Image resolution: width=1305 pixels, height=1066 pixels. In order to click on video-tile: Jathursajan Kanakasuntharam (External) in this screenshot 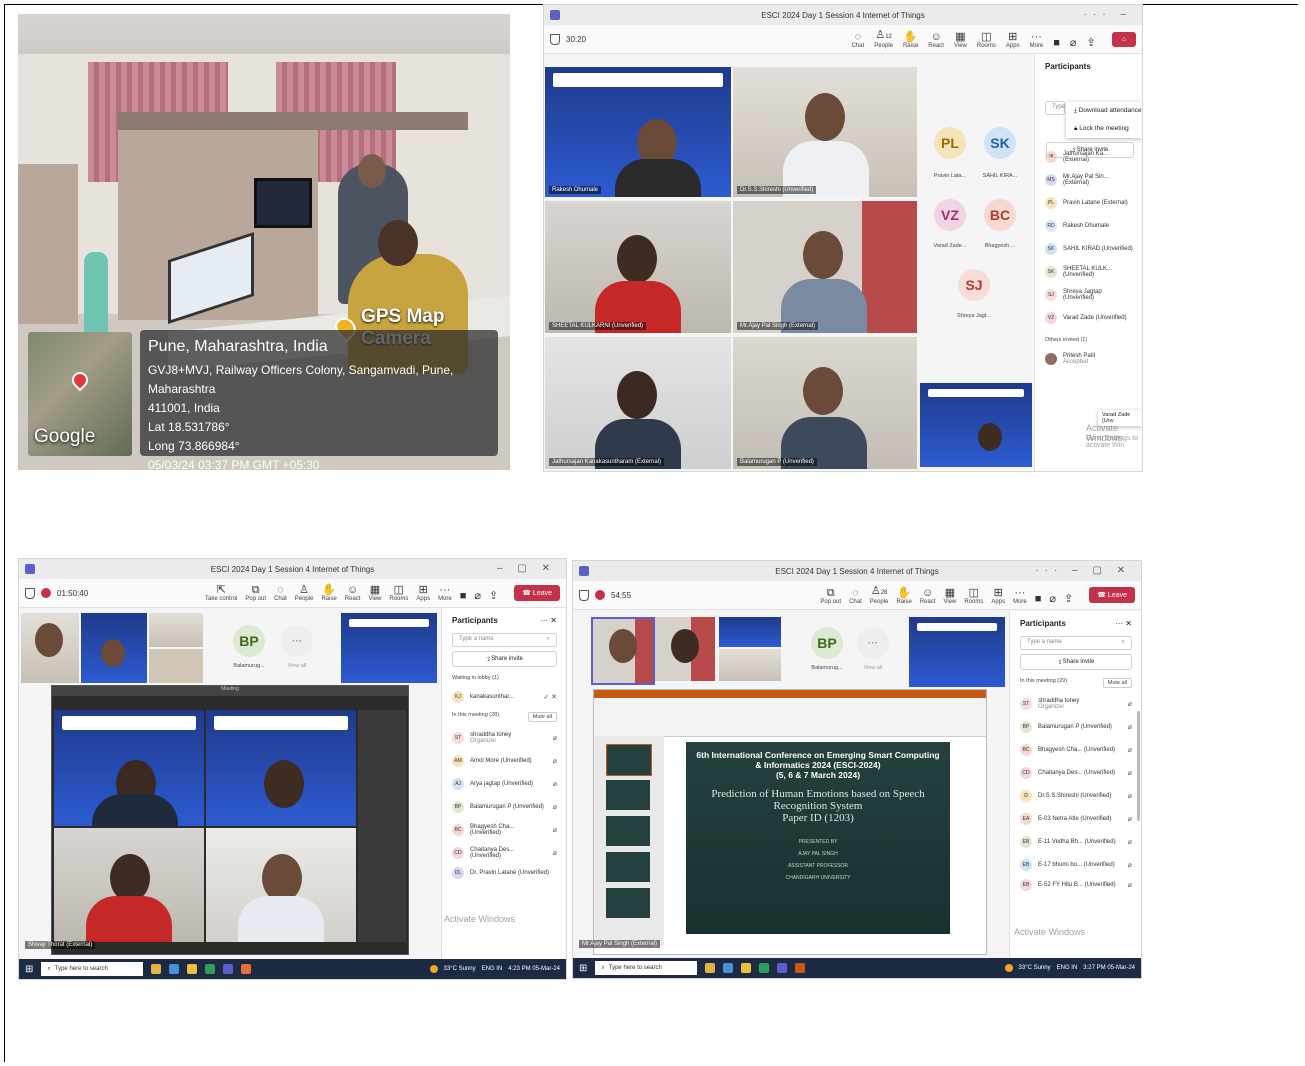, I will do `click(638, 403)`.